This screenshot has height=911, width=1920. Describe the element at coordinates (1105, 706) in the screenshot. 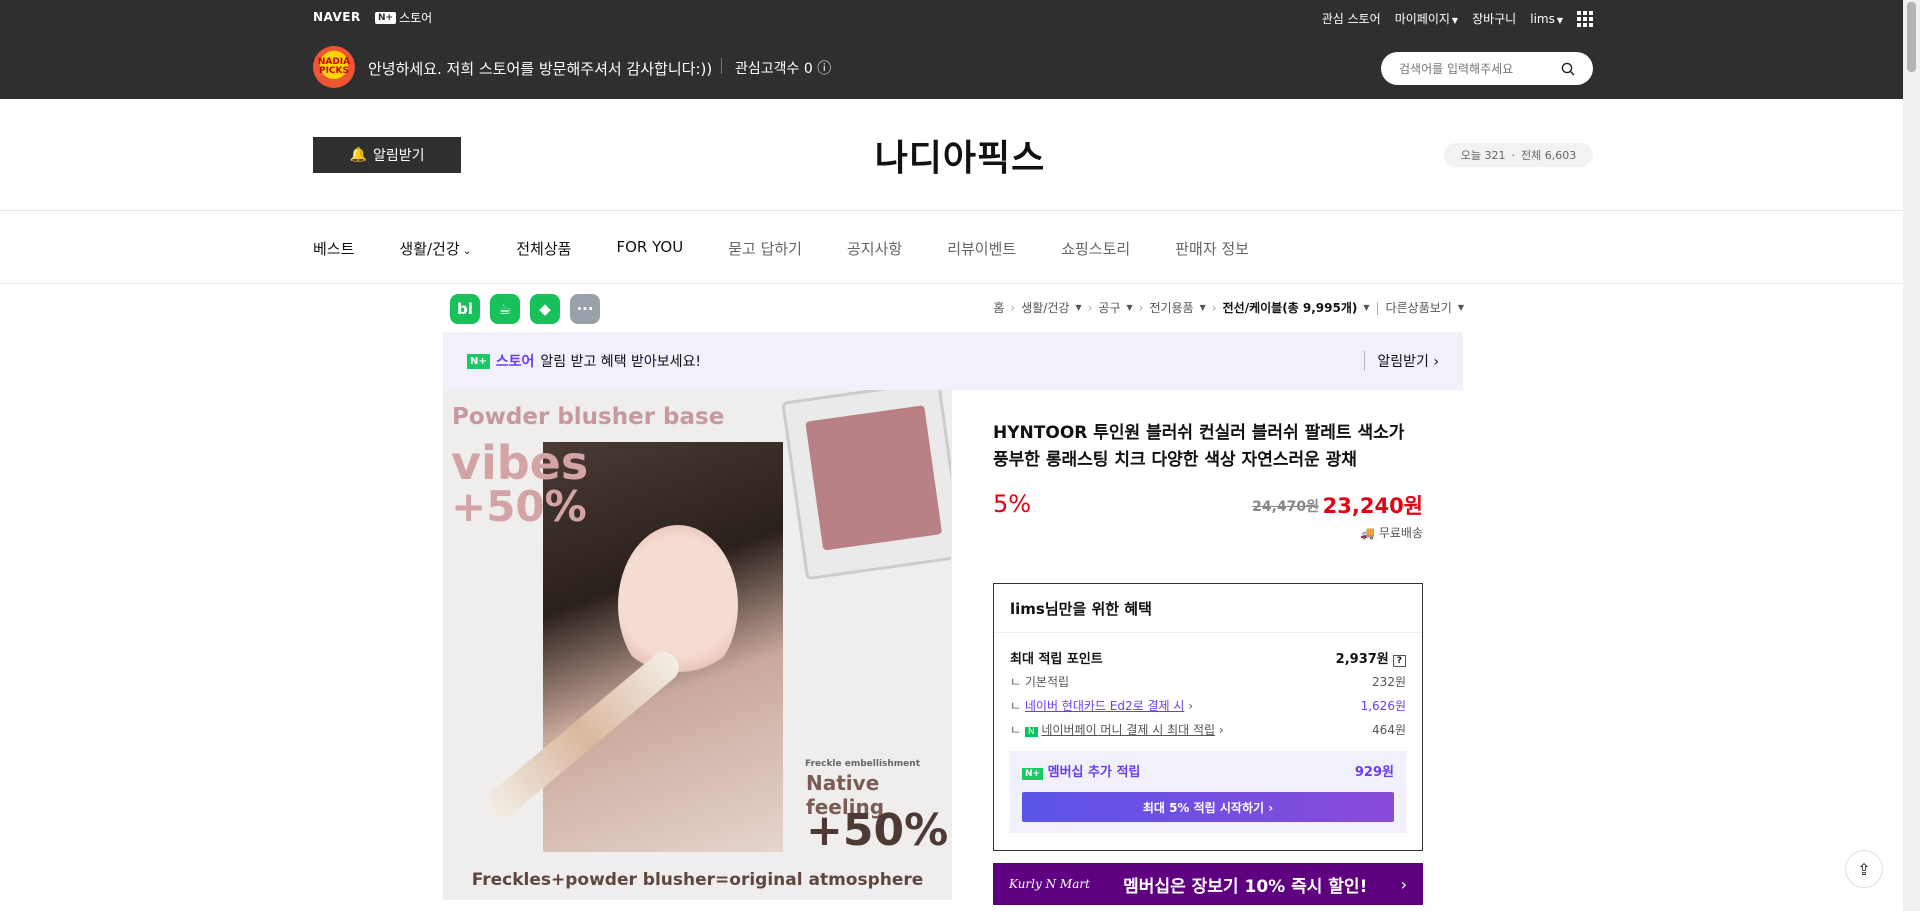

I see `card-benefit-link: 네이버 현대카드 Ed2로 결제 시` at that location.